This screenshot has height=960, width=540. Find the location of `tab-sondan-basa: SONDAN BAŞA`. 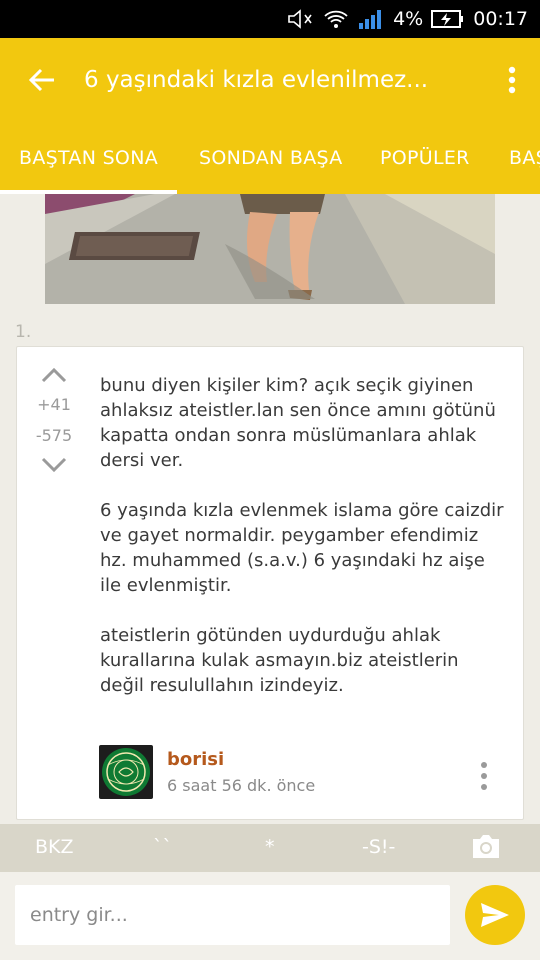

tab-sondan-basa: SONDAN BAŞA is located at coordinates (271, 158).